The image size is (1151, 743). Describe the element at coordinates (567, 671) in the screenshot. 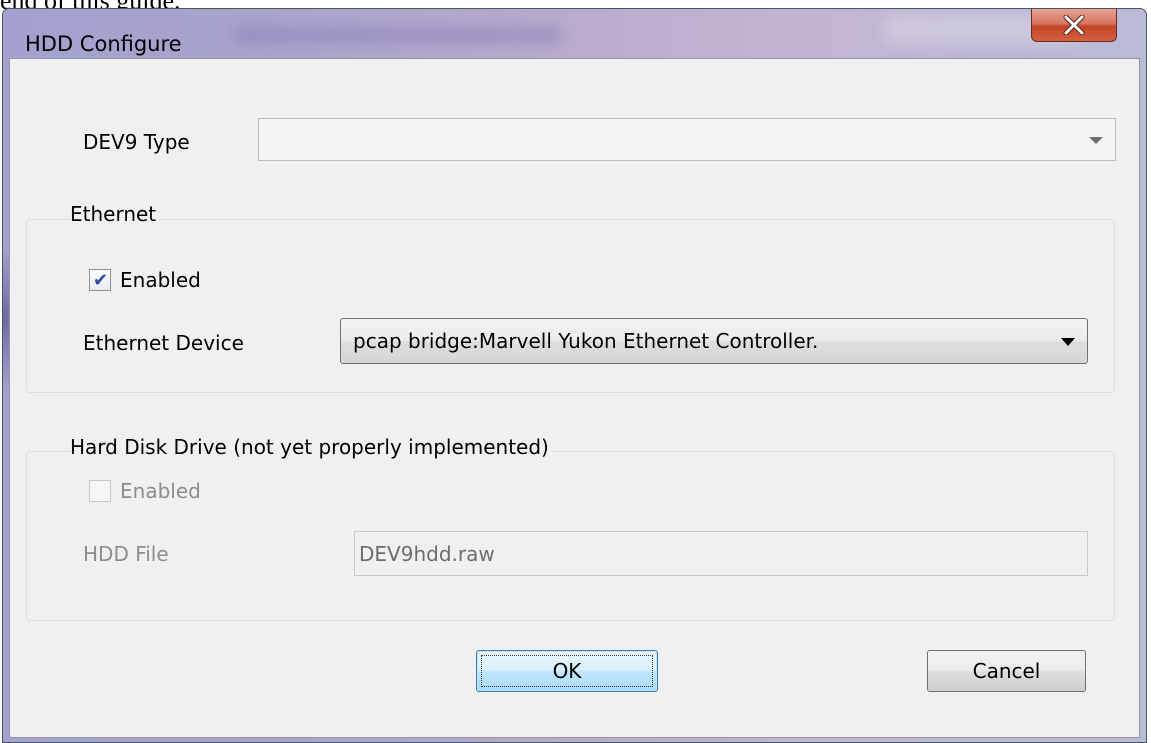

I see `ok-button: OK` at that location.